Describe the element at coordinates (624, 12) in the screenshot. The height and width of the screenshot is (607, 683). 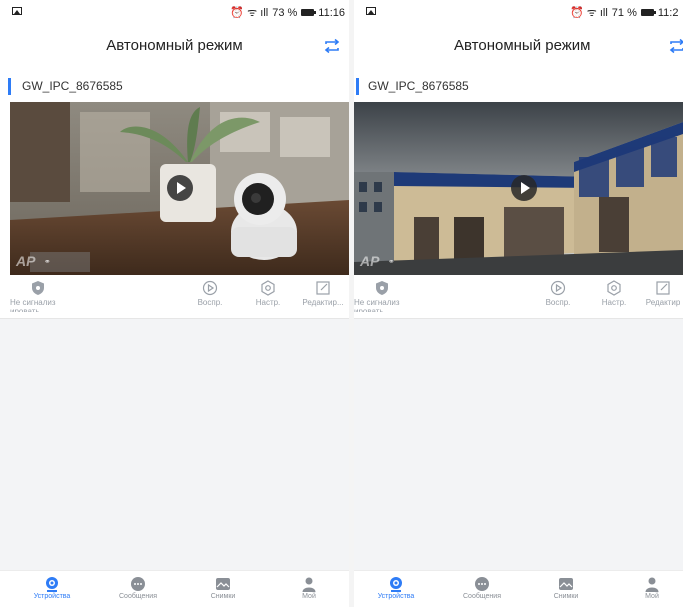
I see `battery-level: 71 %` at that location.